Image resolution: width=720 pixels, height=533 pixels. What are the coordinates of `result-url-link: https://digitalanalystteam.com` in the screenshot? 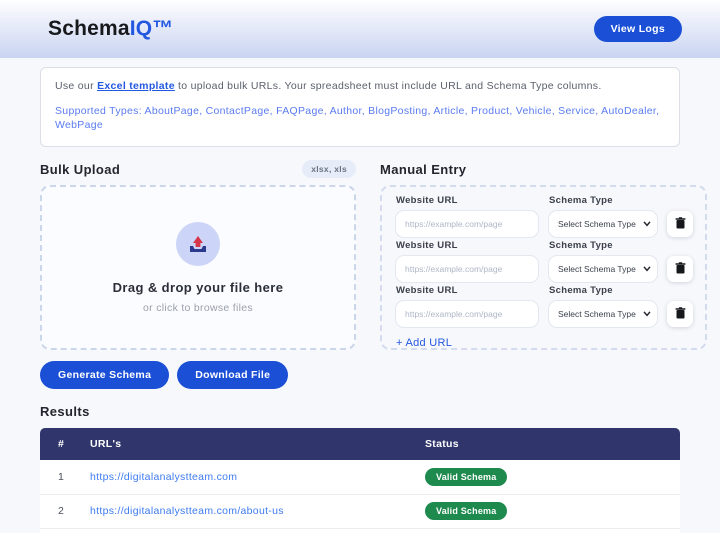 It's located at (163, 477).